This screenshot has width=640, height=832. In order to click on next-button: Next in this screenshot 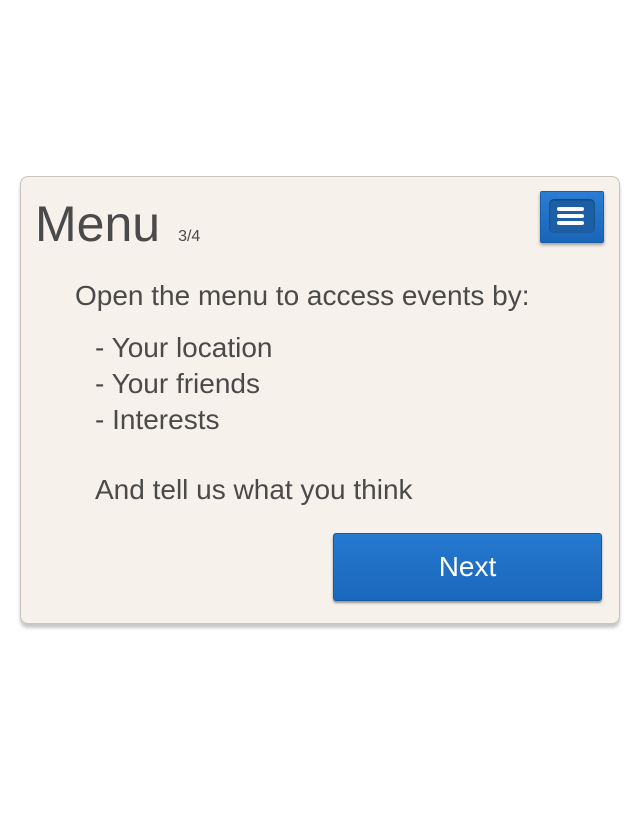, I will do `click(467, 567)`.